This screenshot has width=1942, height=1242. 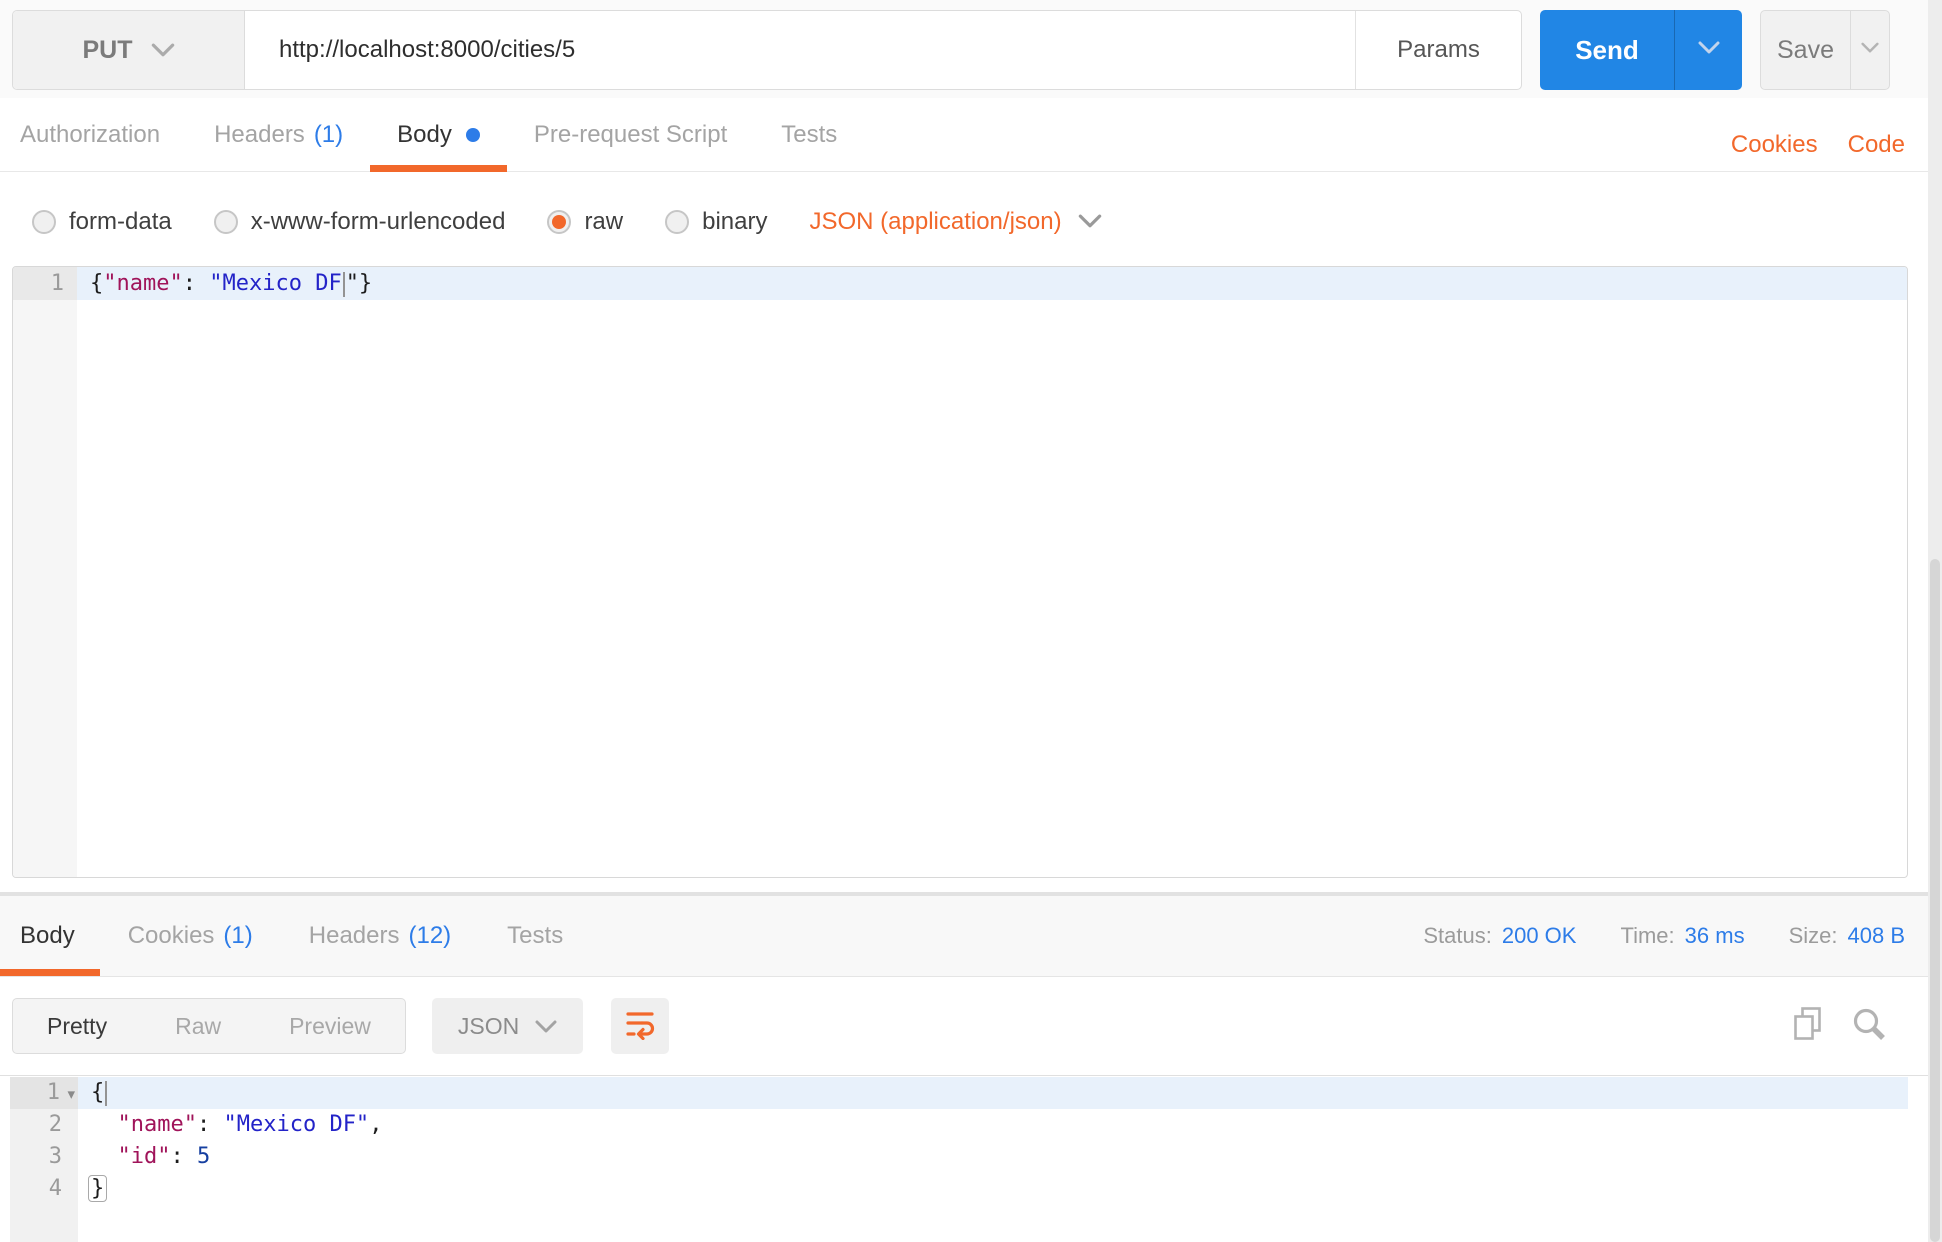 What do you see at coordinates (77, 1026) in the screenshot?
I see `view-pretty-button: Pretty` at bounding box center [77, 1026].